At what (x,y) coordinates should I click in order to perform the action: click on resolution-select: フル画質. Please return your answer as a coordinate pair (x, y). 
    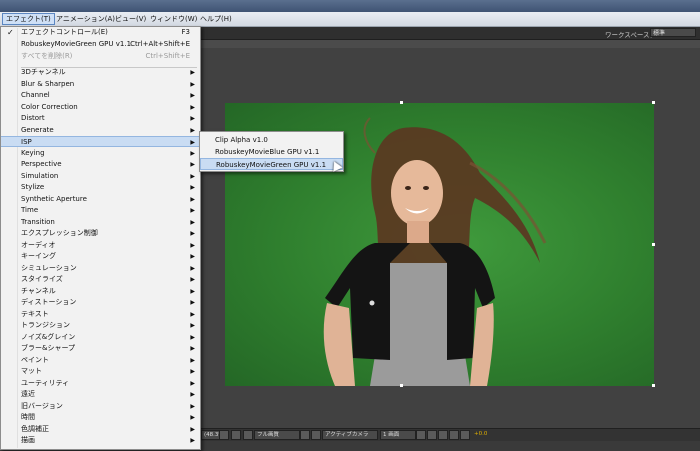
    Looking at the image, I should click on (277, 435).